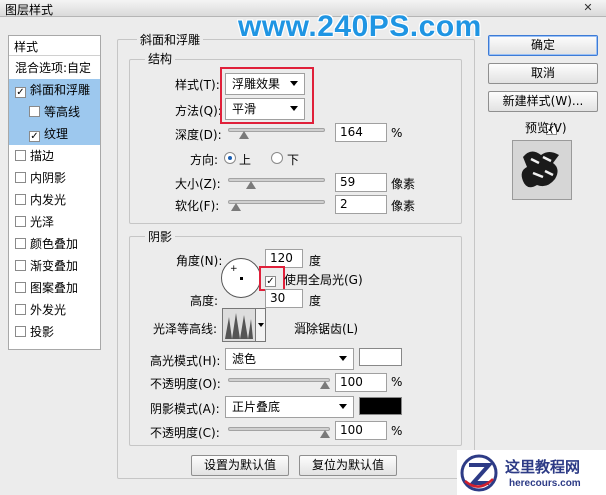  Describe the element at coordinates (42, 222) in the screenshot. I see `style-list-item-label: 光泽` at that location.